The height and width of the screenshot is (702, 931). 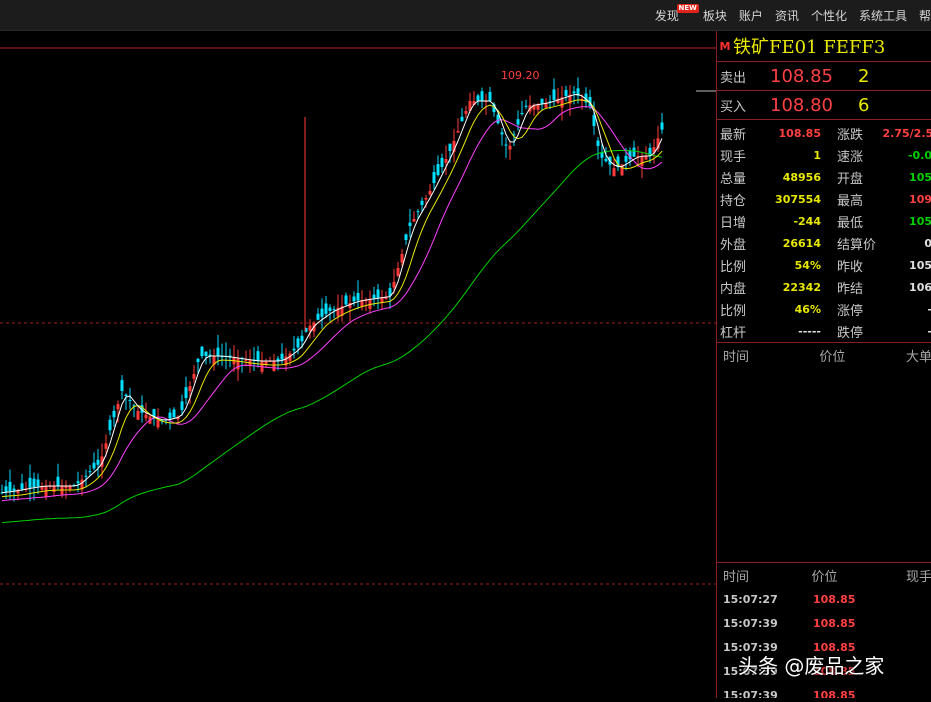 I want to click on stat-label: 开盘, so click(x=849, y=179).